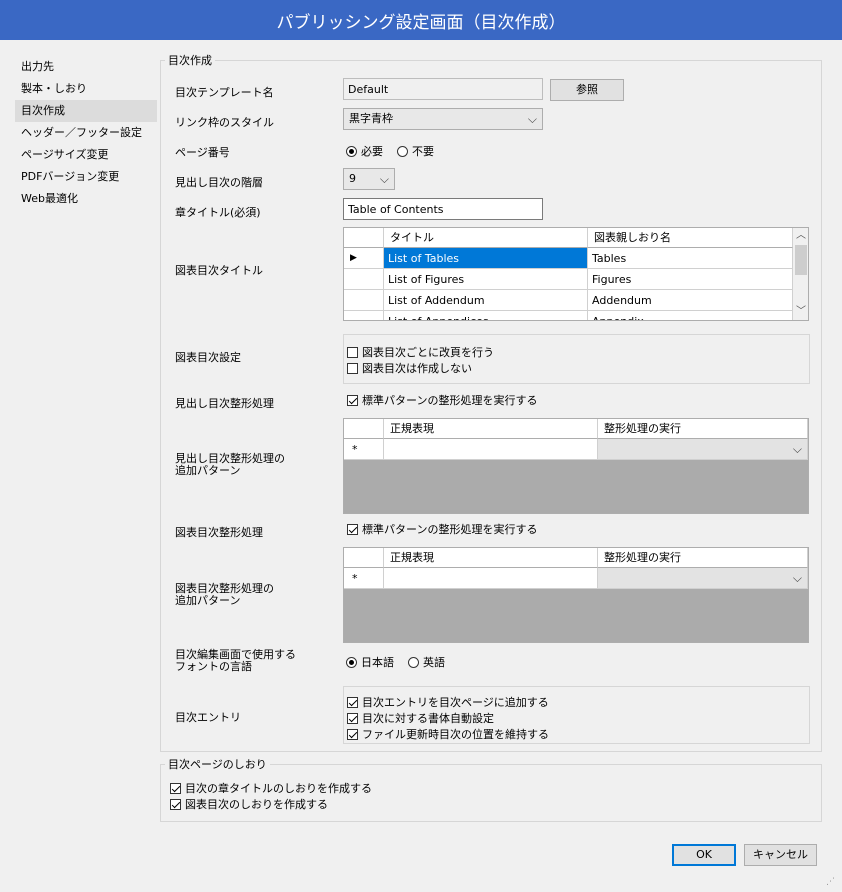 This screenshot has width=842, height=892. I want to click on table-cell: Figures, so click(690, 279).